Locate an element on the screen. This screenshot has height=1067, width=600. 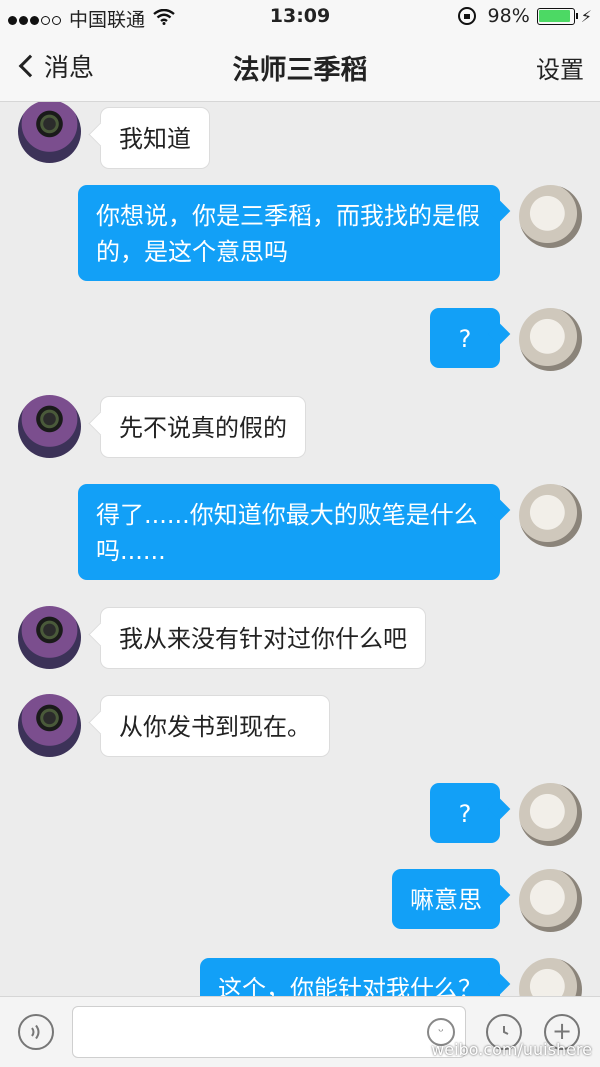
rotation-lock-icon is located at coordinates (466, 16).